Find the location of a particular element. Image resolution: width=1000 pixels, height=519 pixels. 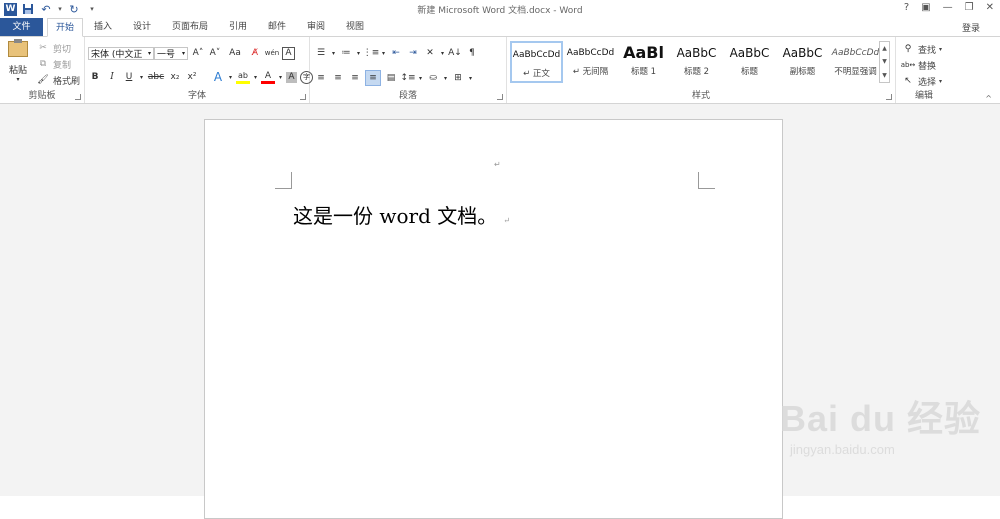

paragraph-launcher-icon is located at coordinates (500, 97).